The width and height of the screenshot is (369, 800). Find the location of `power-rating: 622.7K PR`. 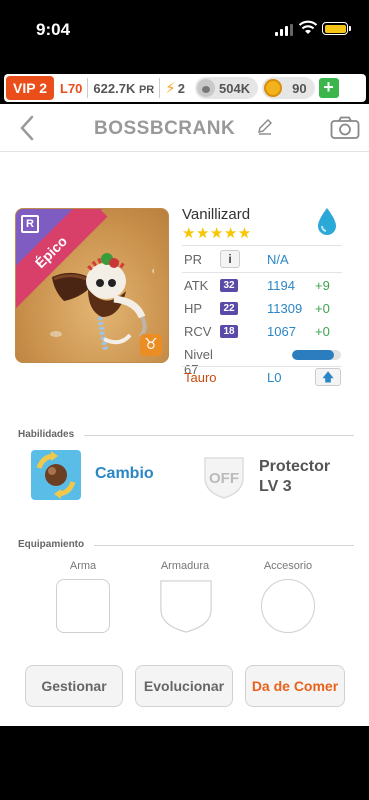

power-rating: 622.7K PR is located at coordinates (123, 88).